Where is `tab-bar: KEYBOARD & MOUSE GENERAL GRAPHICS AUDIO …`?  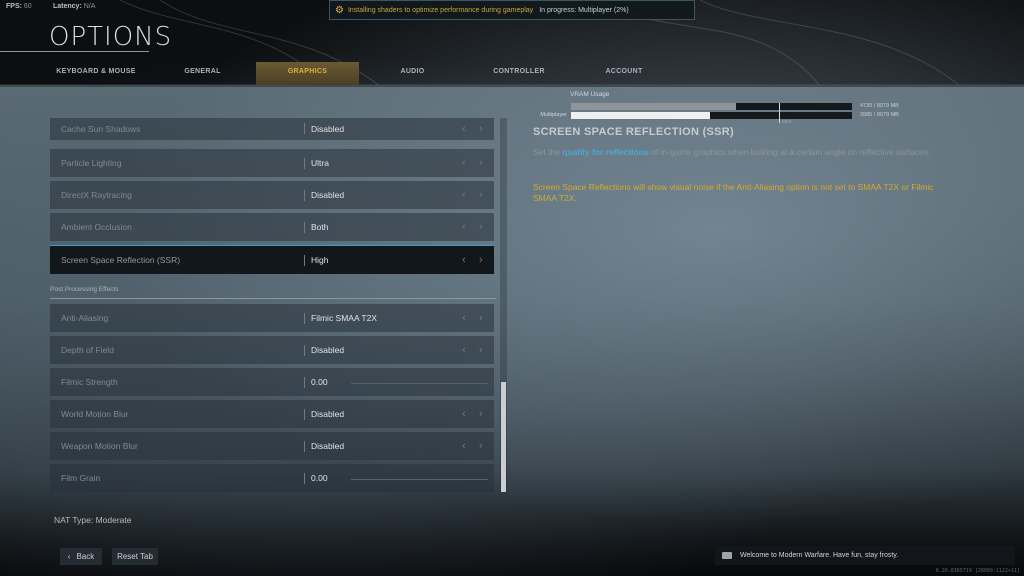 tab-bar: KEYBOARD & MOUSE GENERAL GRAPHICS AUDIO … is located at coordinates (512, 74).